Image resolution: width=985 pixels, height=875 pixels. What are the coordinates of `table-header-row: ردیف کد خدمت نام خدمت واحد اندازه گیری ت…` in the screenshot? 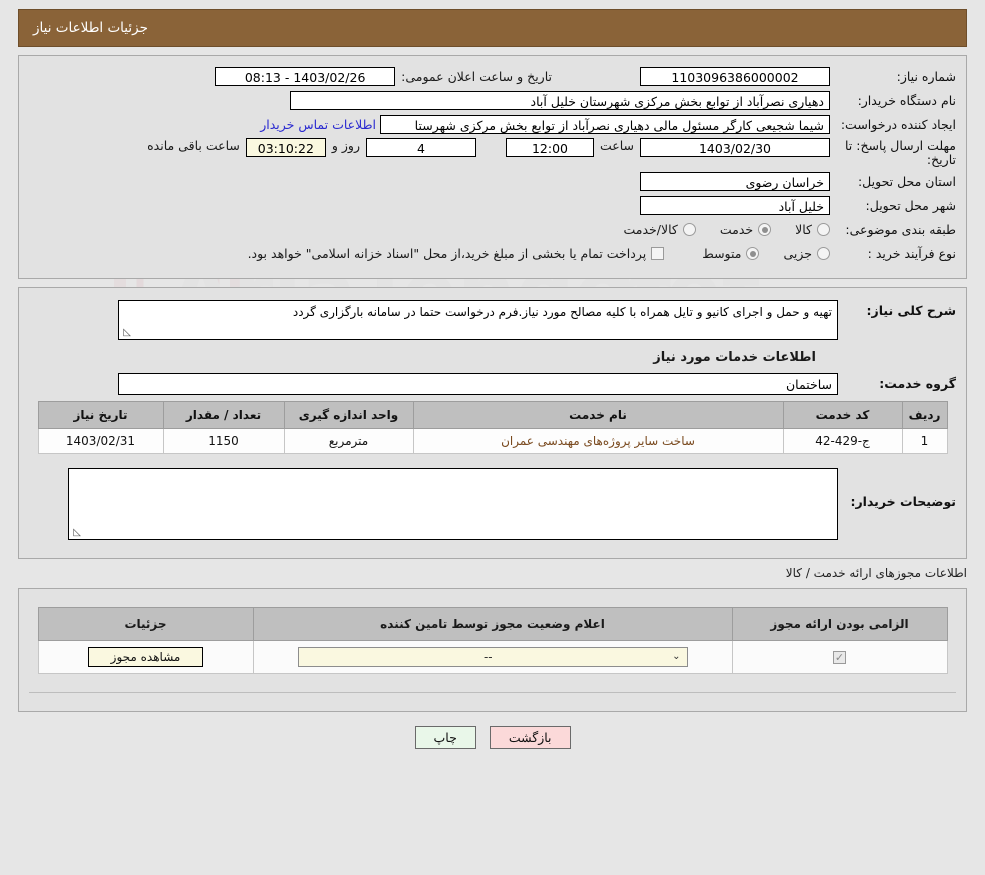 It's located at (492, 414).